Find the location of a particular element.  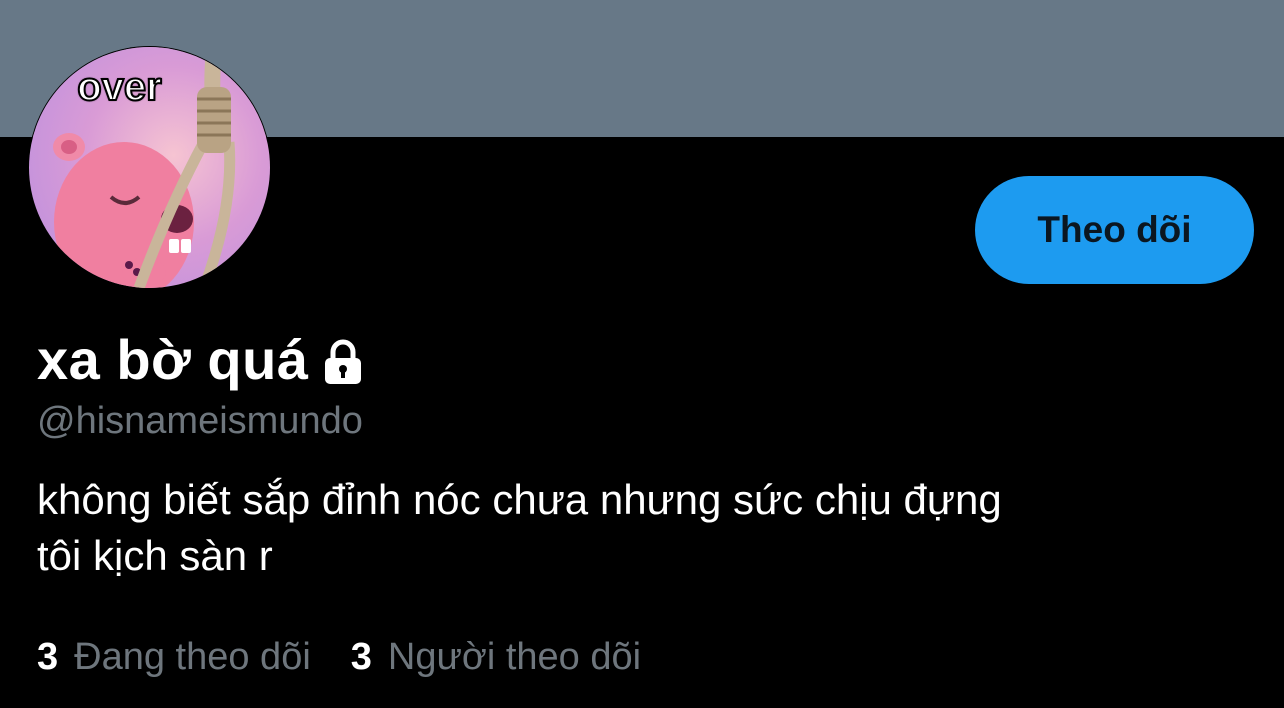

following-count: 3 is located at coordinates (48, 657).